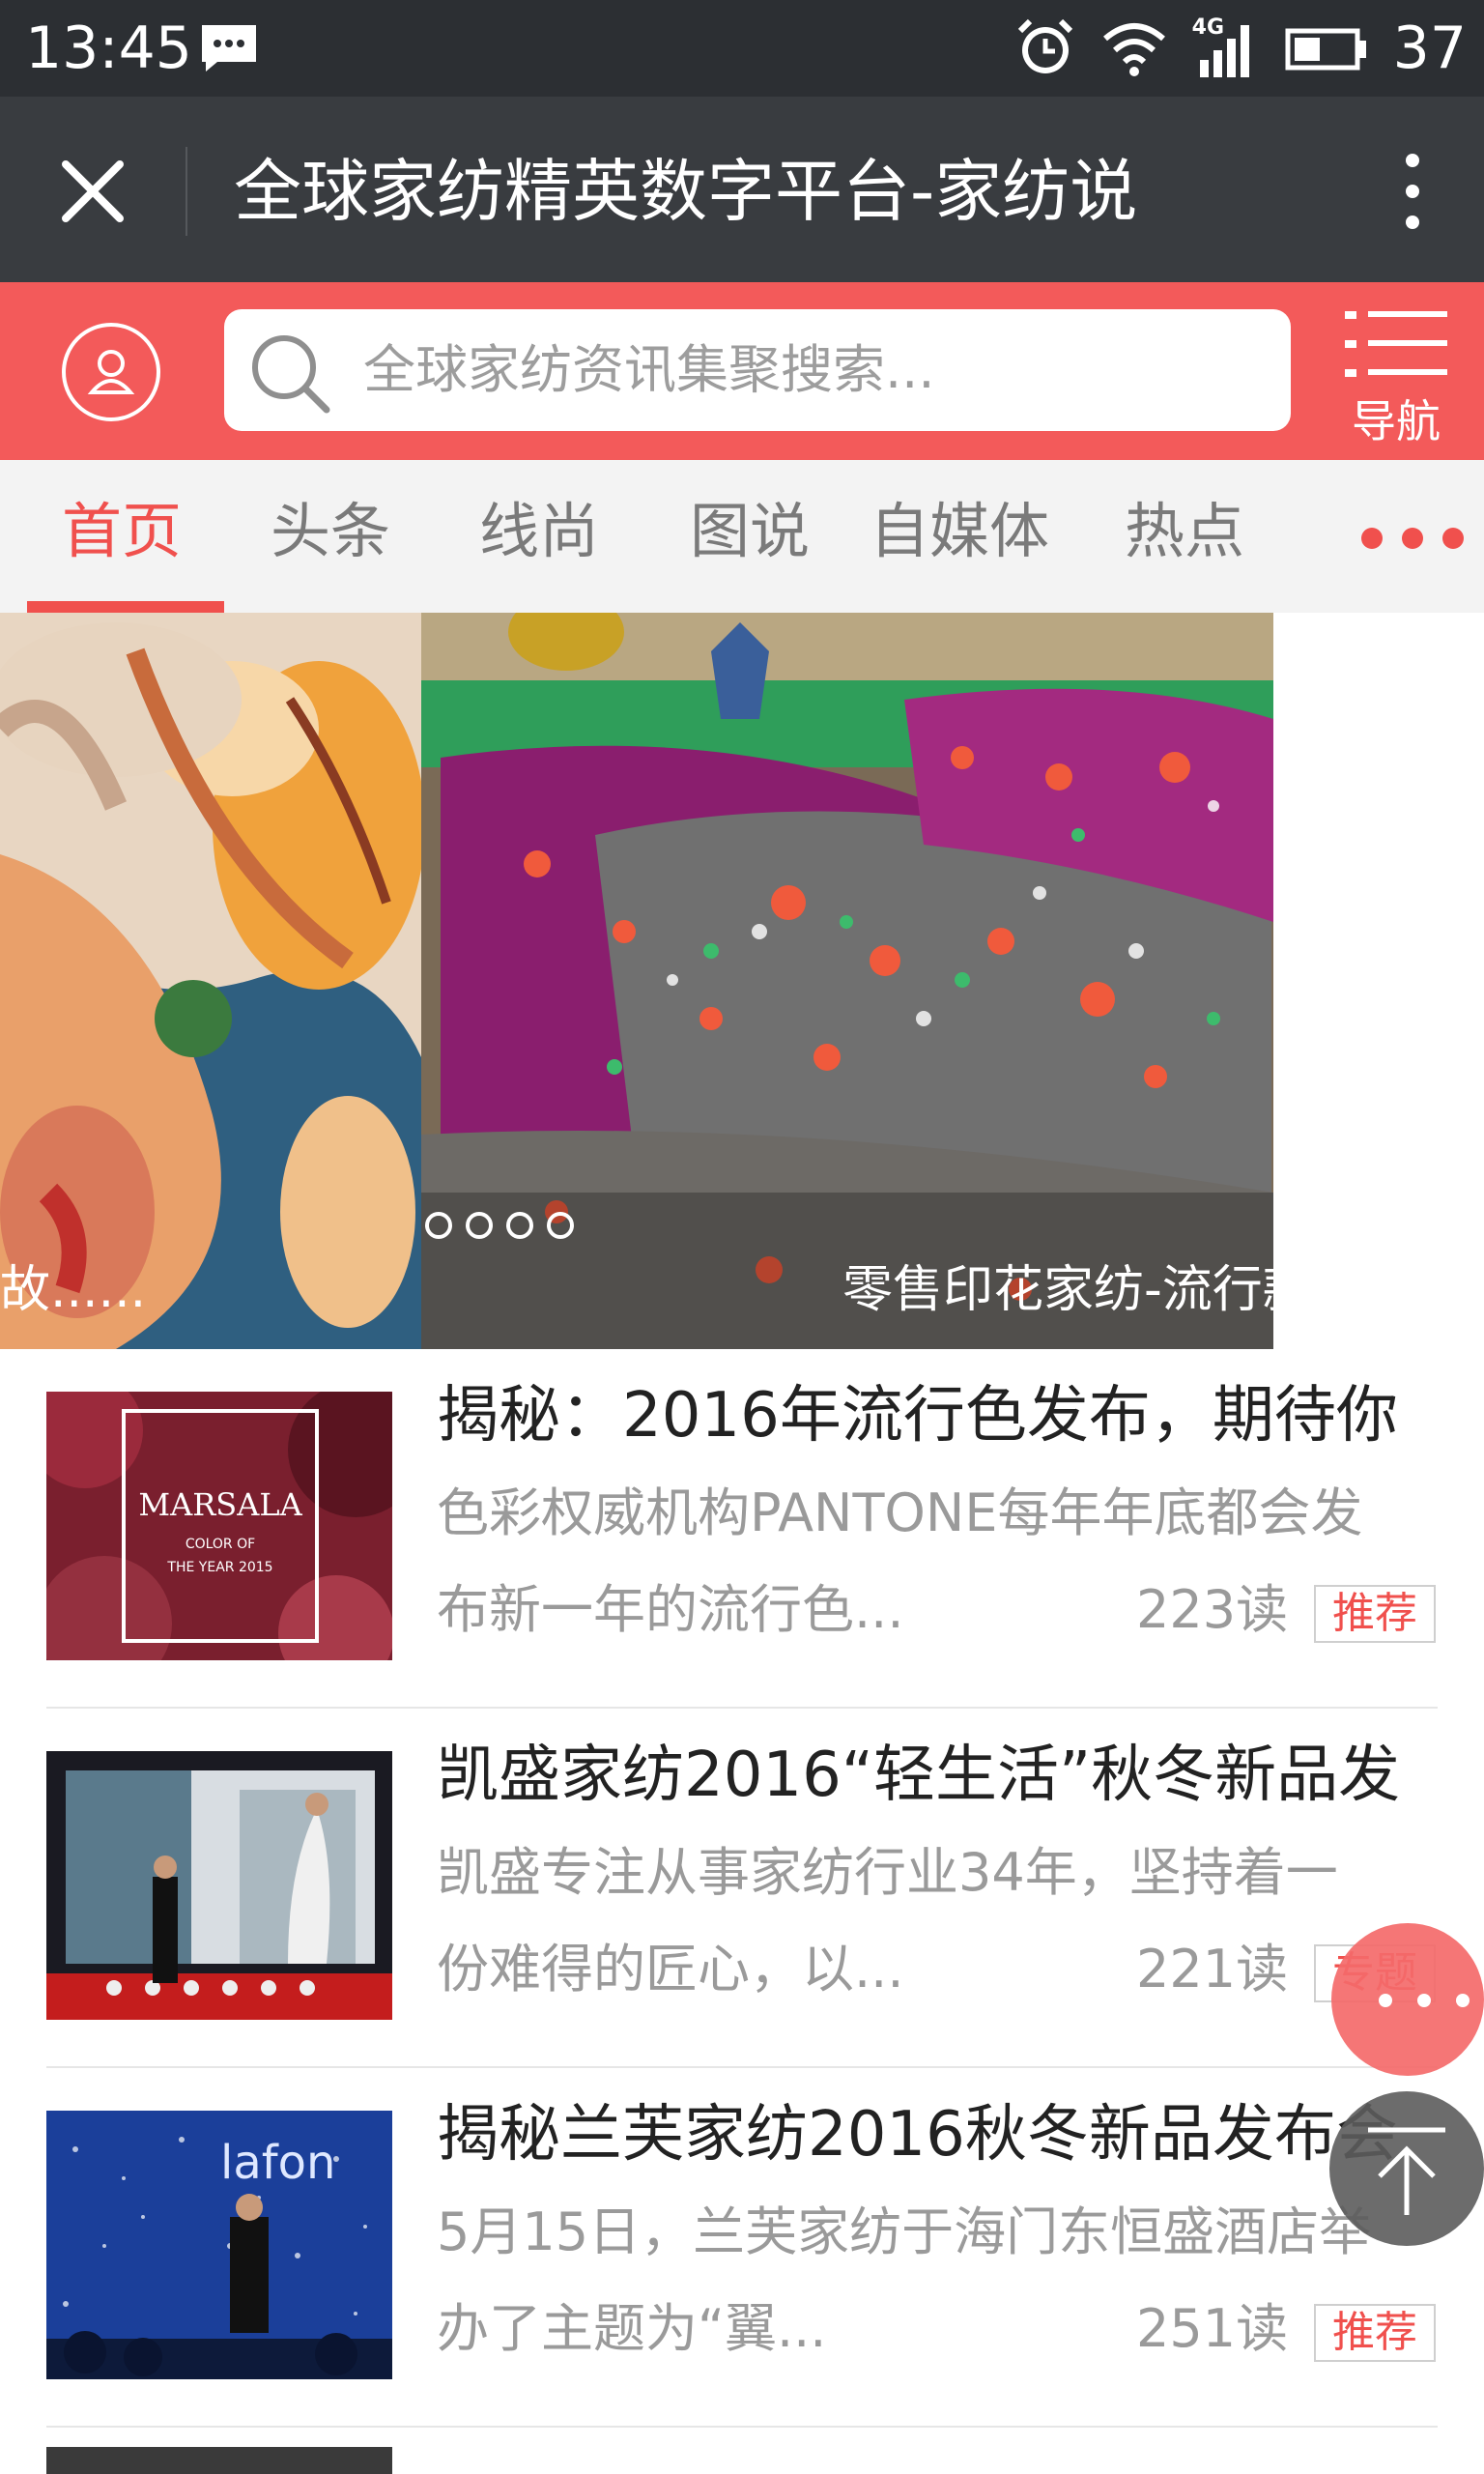 This screenshot has height=2474, width=1484. I want to click on lafon-event-image: lafon, so click(219, 2245).